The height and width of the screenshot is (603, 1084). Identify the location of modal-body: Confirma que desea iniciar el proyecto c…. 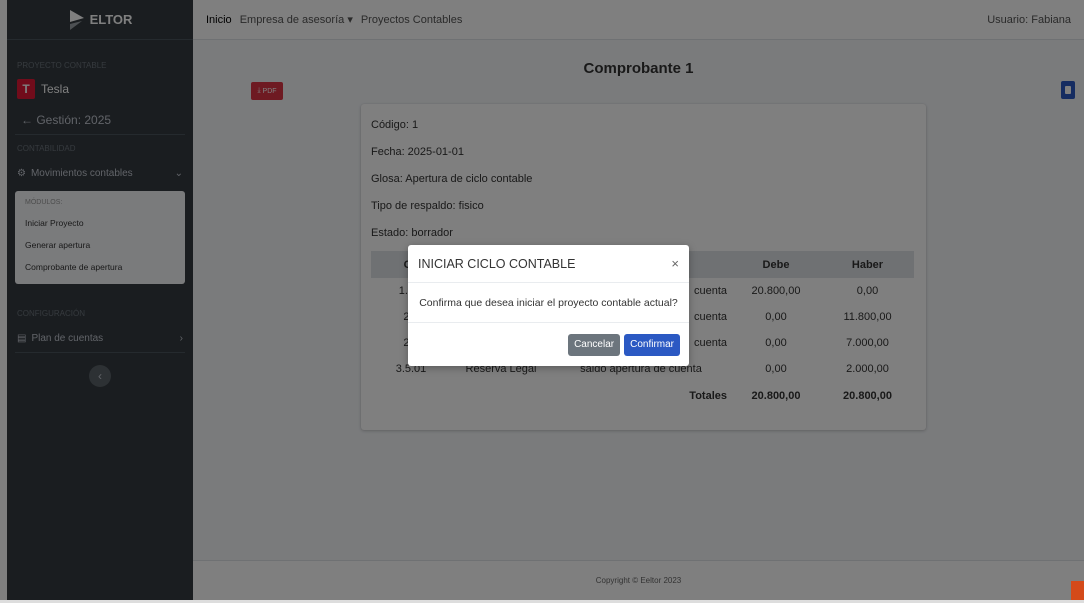
(548, 303).